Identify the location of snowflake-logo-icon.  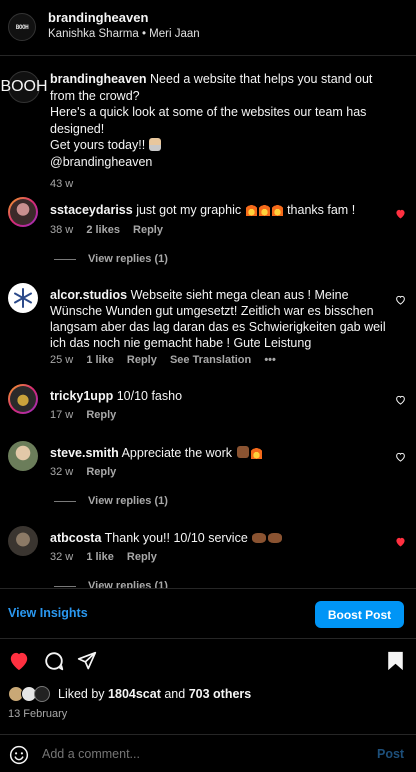
(23, 298).